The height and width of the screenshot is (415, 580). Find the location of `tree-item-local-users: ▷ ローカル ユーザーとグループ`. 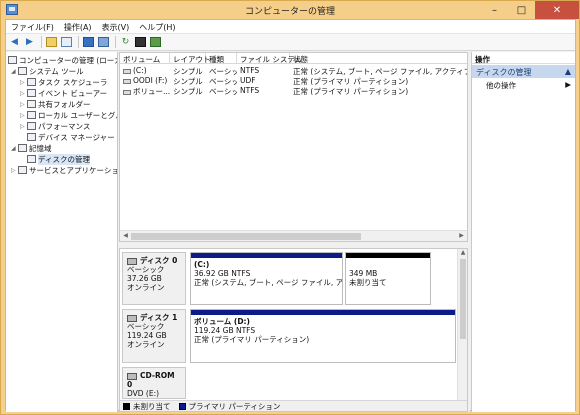

tree-item-local-users: ▷ ローカル ユーザーとグループ is located at coordinates (68, 115).